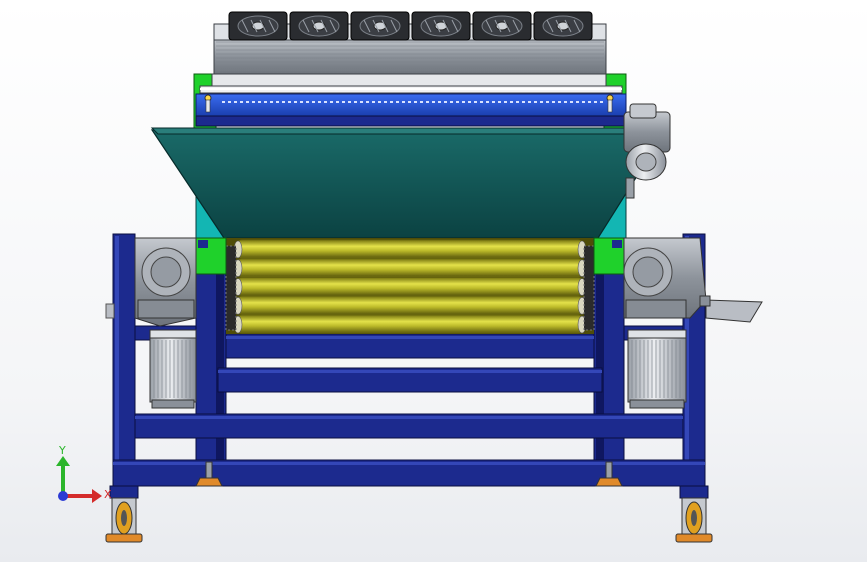  I want to click on axis-triad: Y X, so click(84, 473).